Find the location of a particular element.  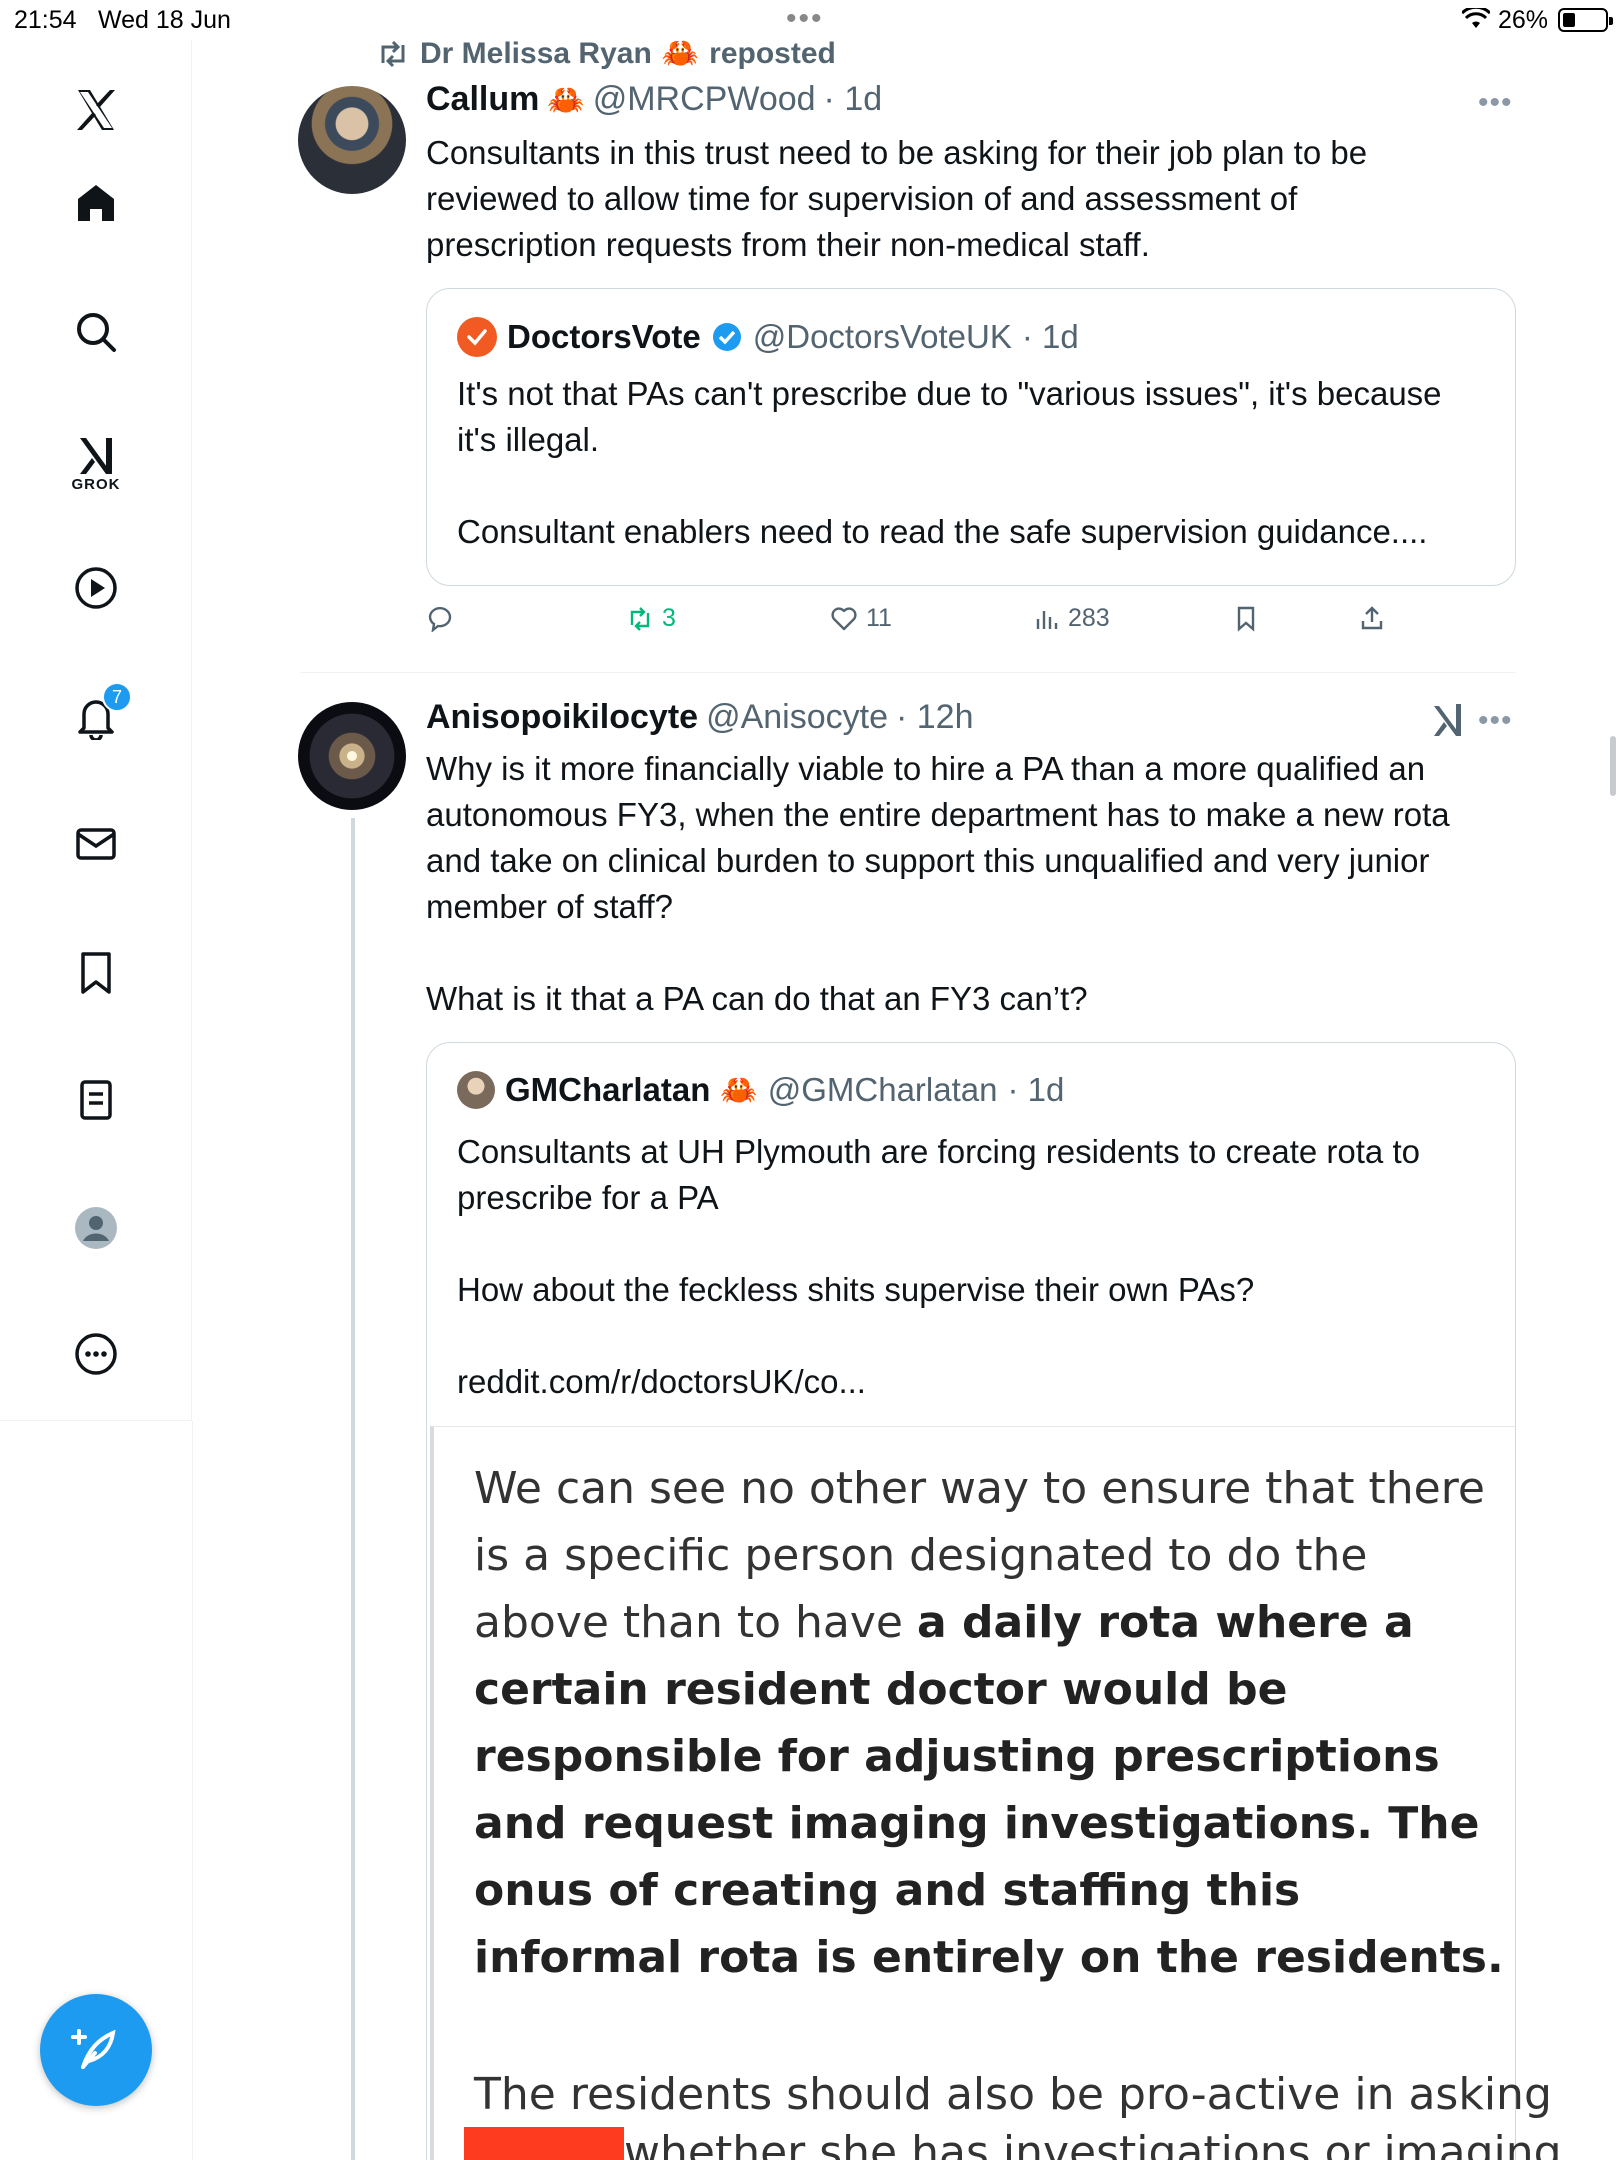

quote-author-handle: @GMCharlatan is located at coordinates (882, 1089).